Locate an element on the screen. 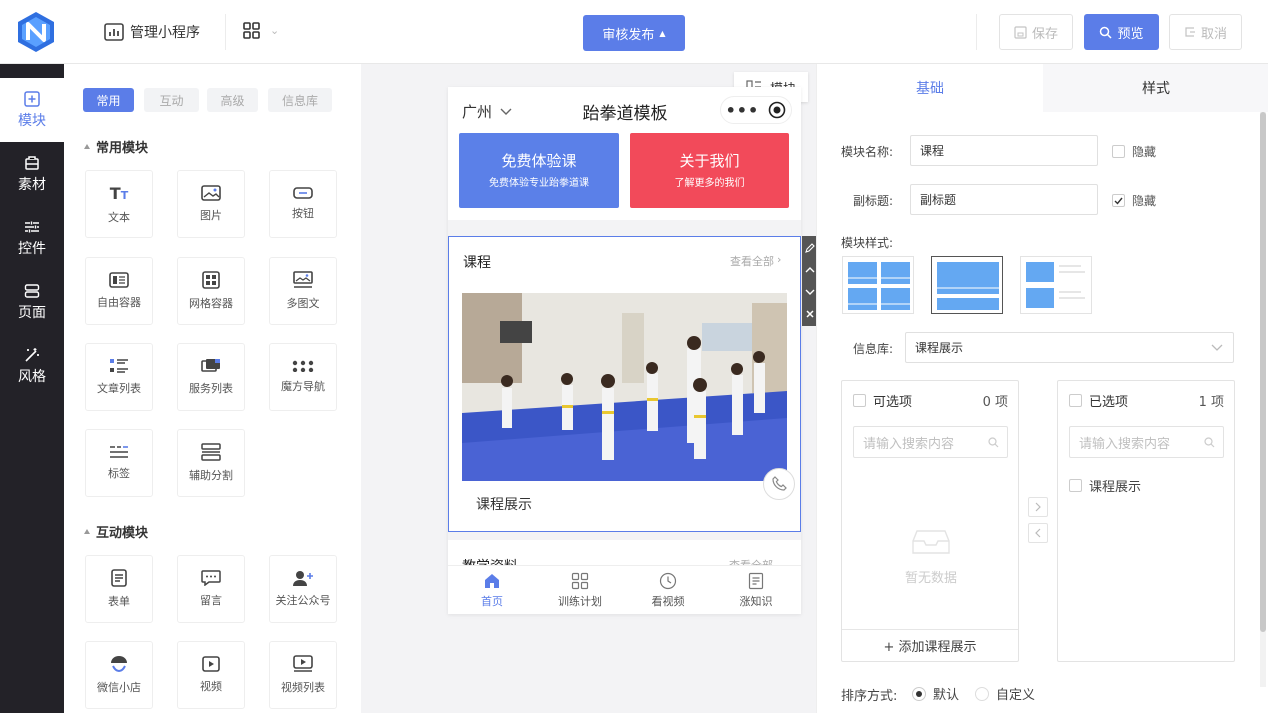 This screenshot has width=1268, height=713. card-title: 关于我们 is located at coordinates (709, 161).